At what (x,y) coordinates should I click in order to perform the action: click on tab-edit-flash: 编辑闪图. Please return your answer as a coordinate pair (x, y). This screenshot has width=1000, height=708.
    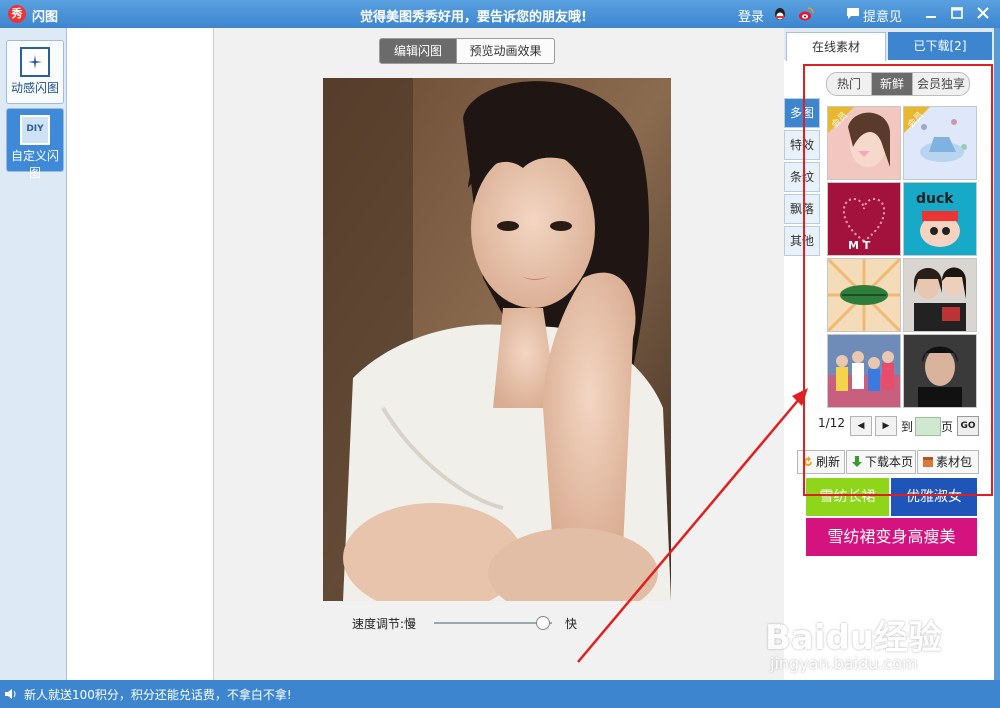
    Looking at the image, I should click on (418, 51).